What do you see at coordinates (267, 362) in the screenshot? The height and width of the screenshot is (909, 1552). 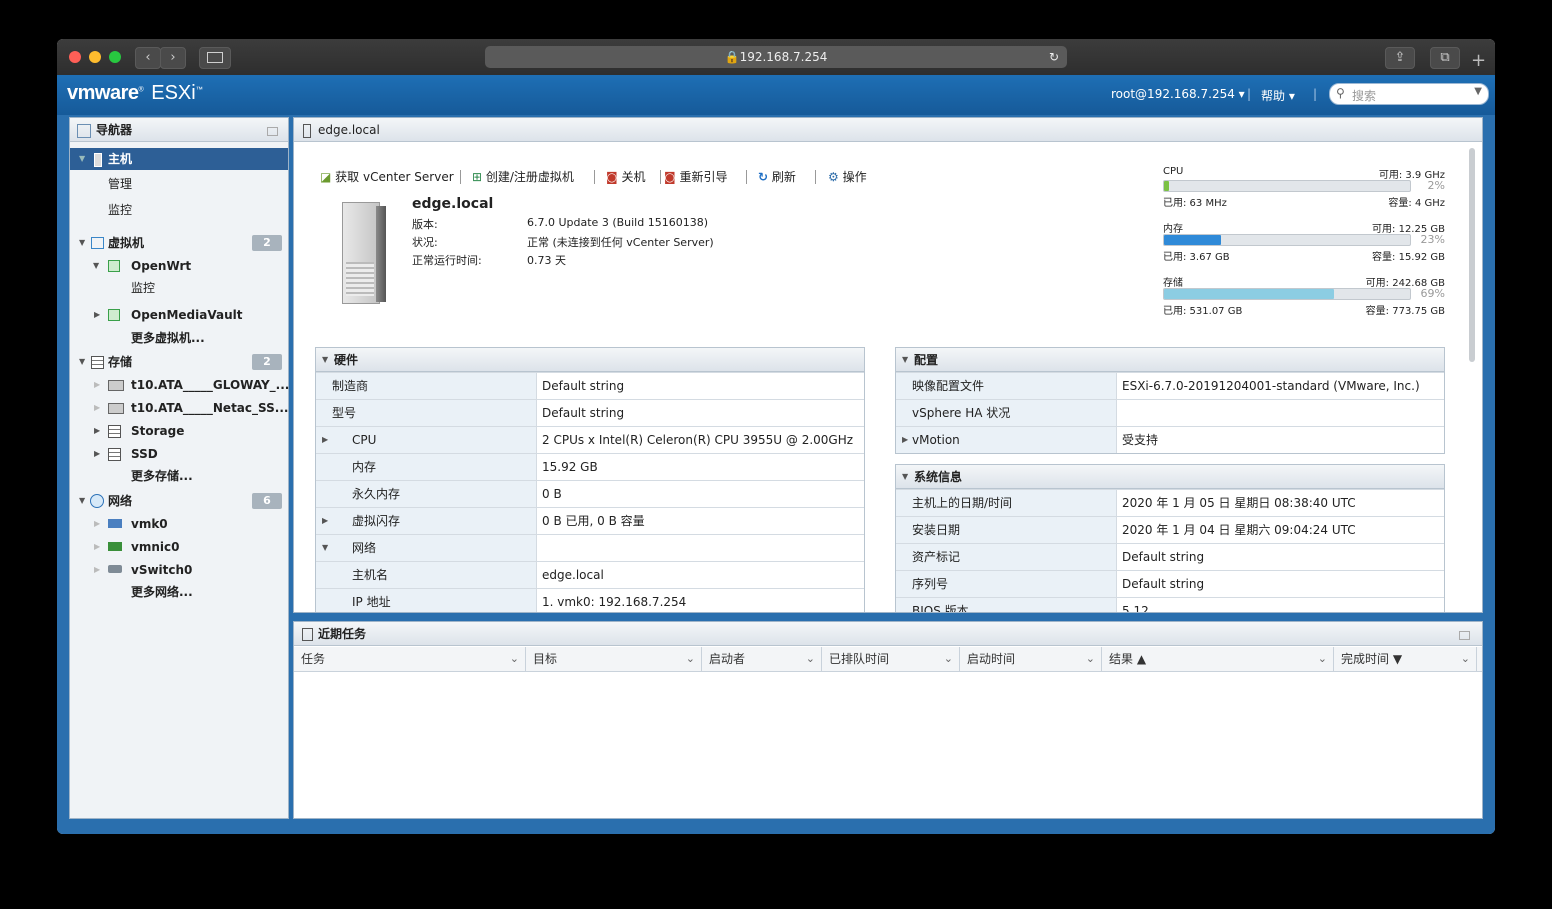 I see `storage-count-badge: 2` at bounding box center [267, 362].